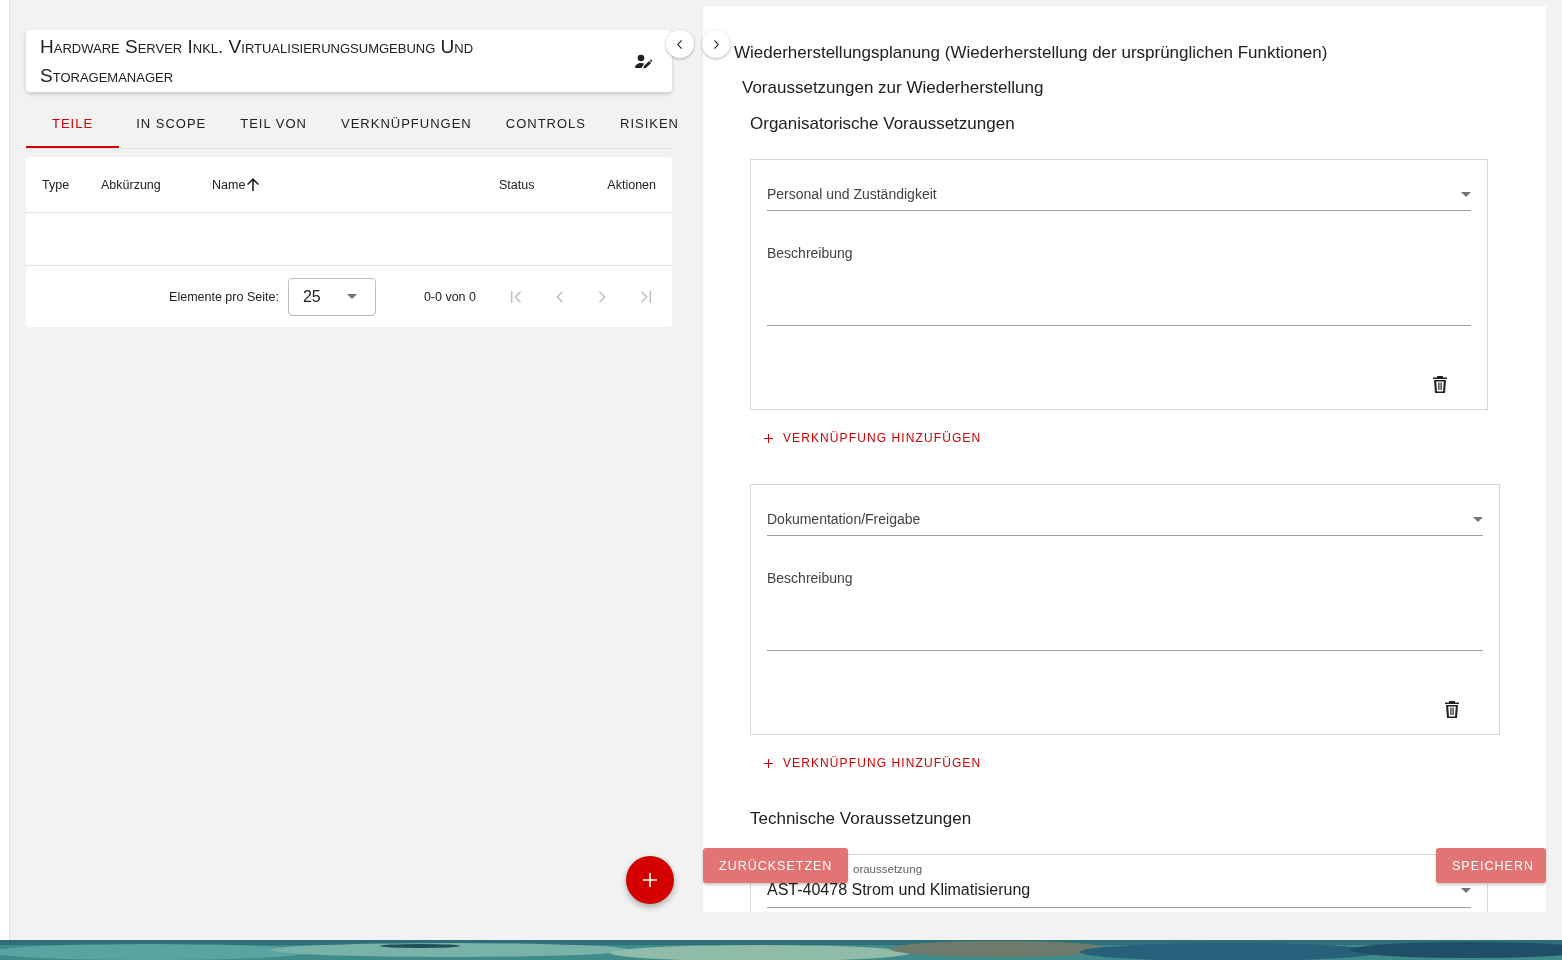 The image size is (1562, 960). I want to click on section-subtitle: Voraussetzungen zur Wiederherstellung, so click(893, 88).